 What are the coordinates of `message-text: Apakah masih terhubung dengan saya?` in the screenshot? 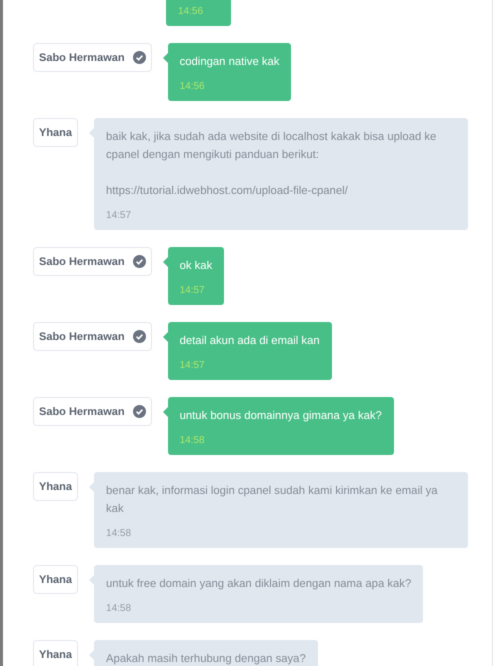 It's located at (206, 659).